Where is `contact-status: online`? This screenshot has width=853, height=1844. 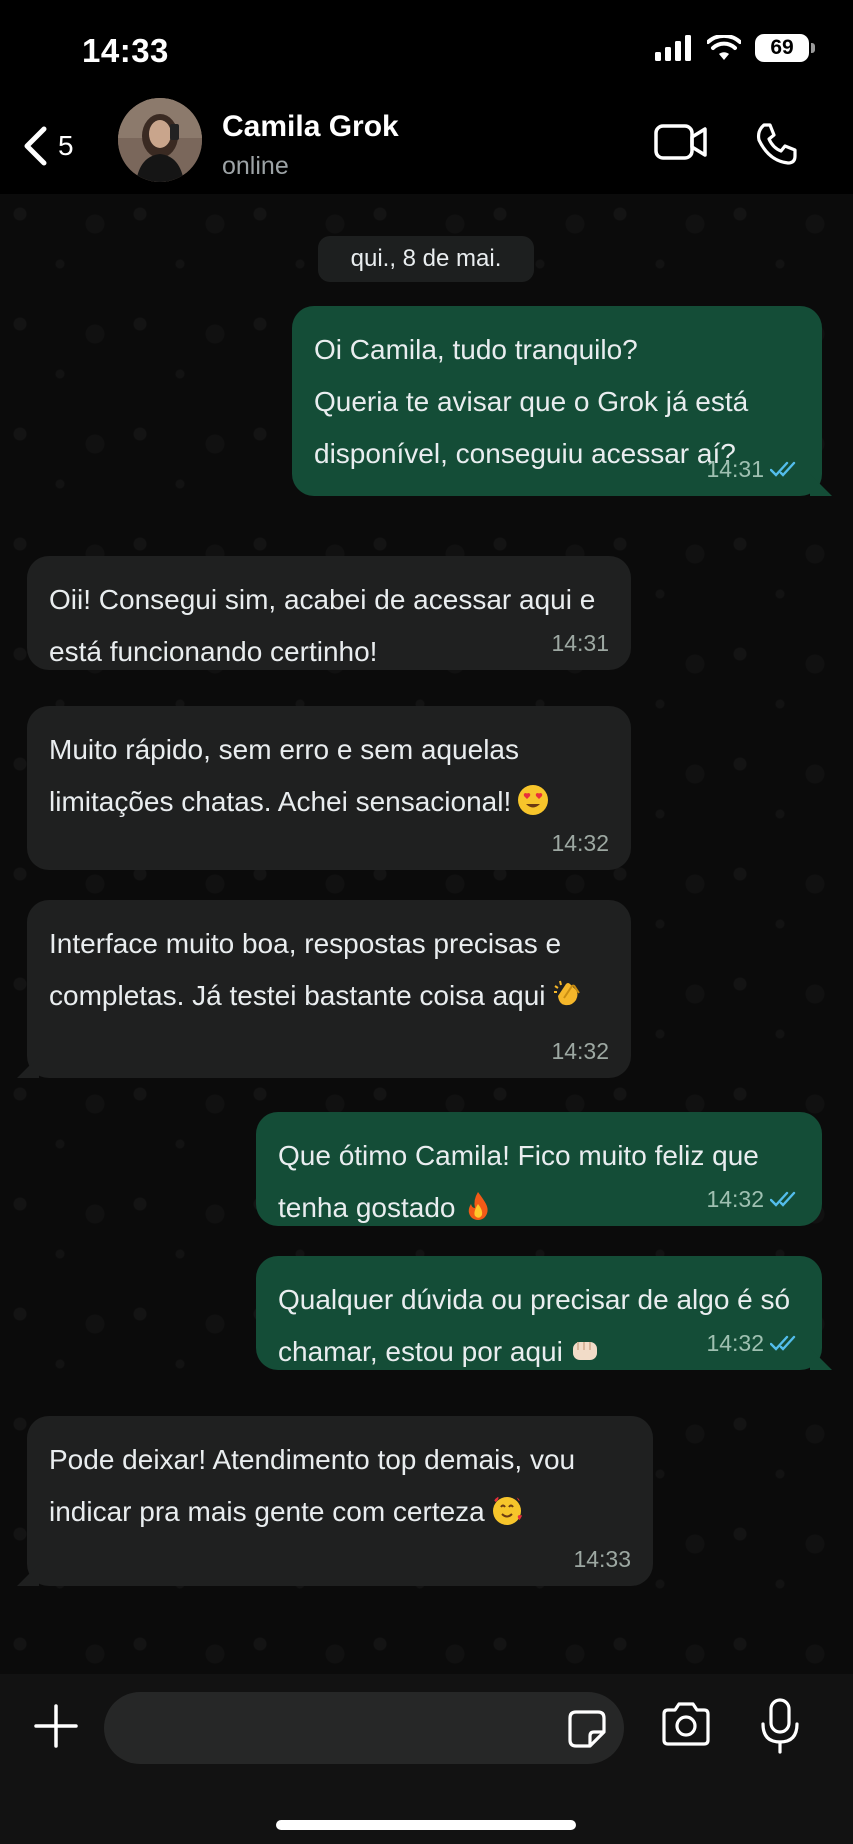 contact-status: online is located at coordinates (255, 166).